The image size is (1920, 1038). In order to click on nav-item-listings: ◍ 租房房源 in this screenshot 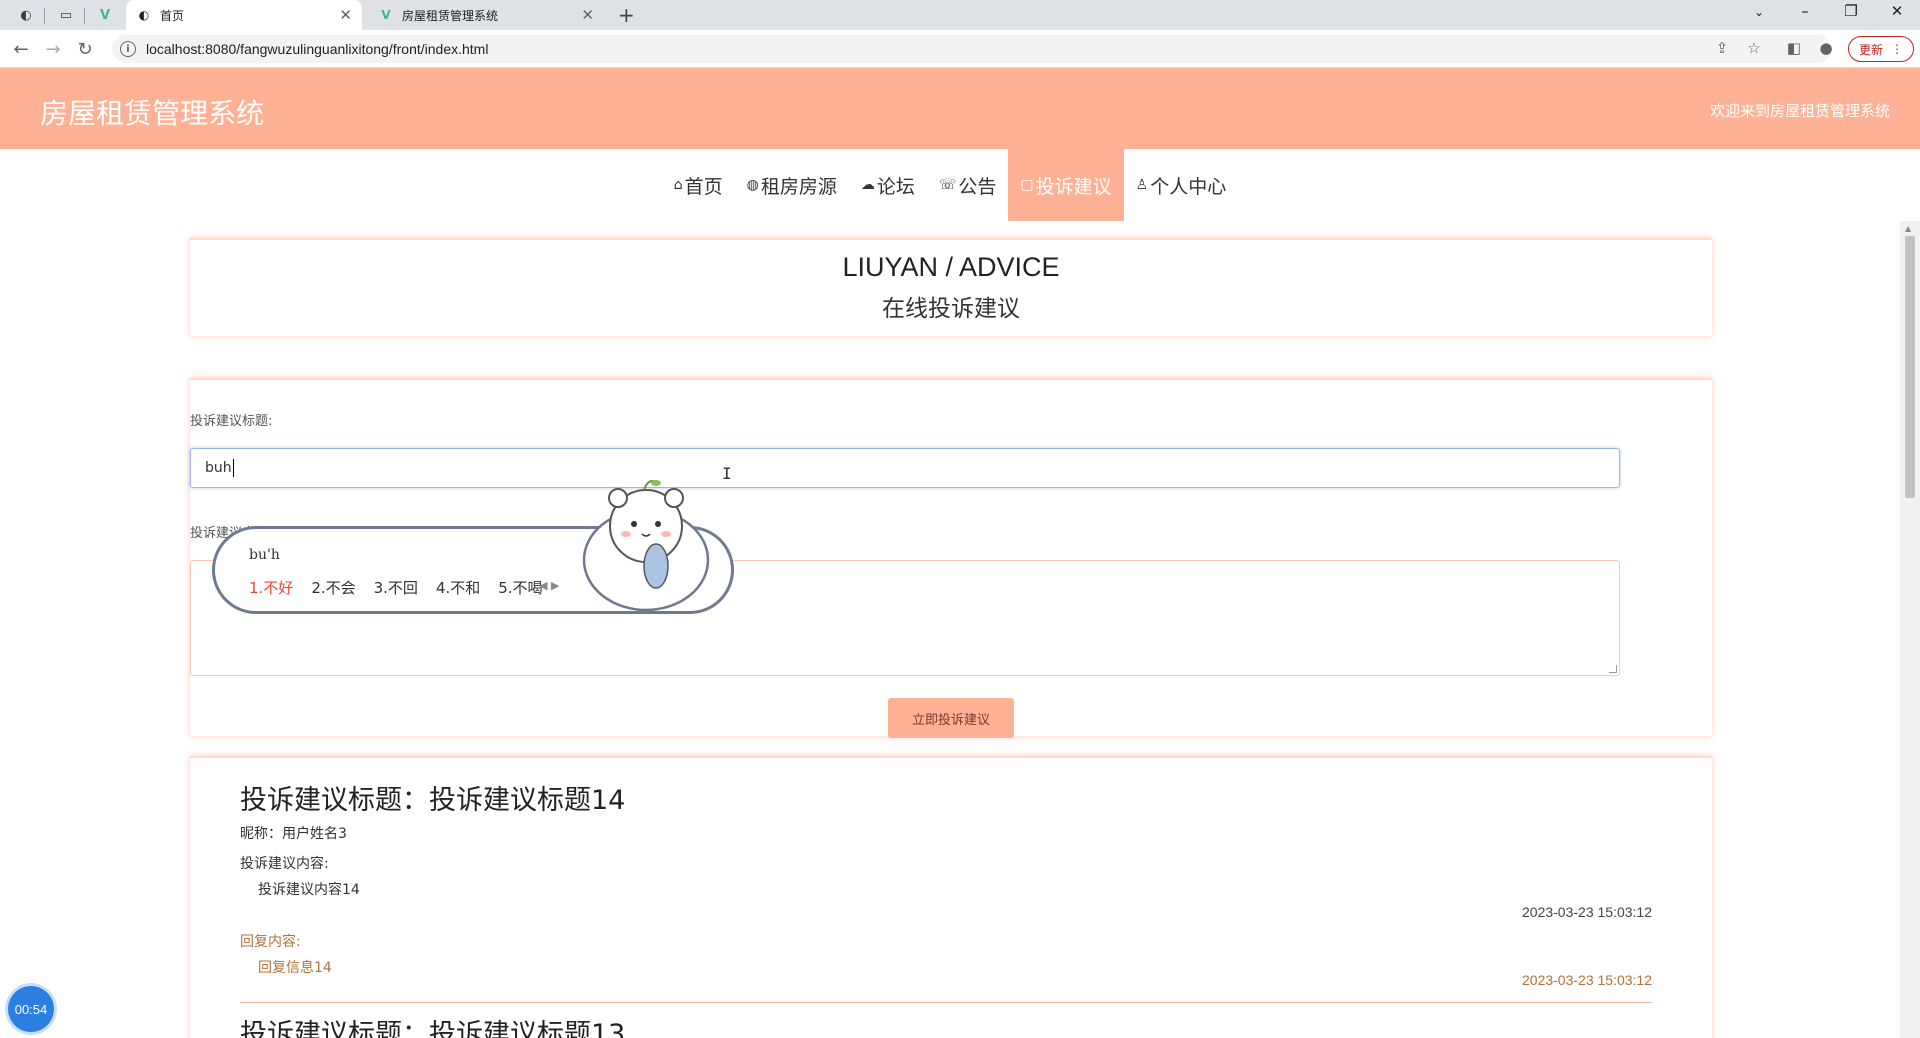, I will do `click(792, 185)`.